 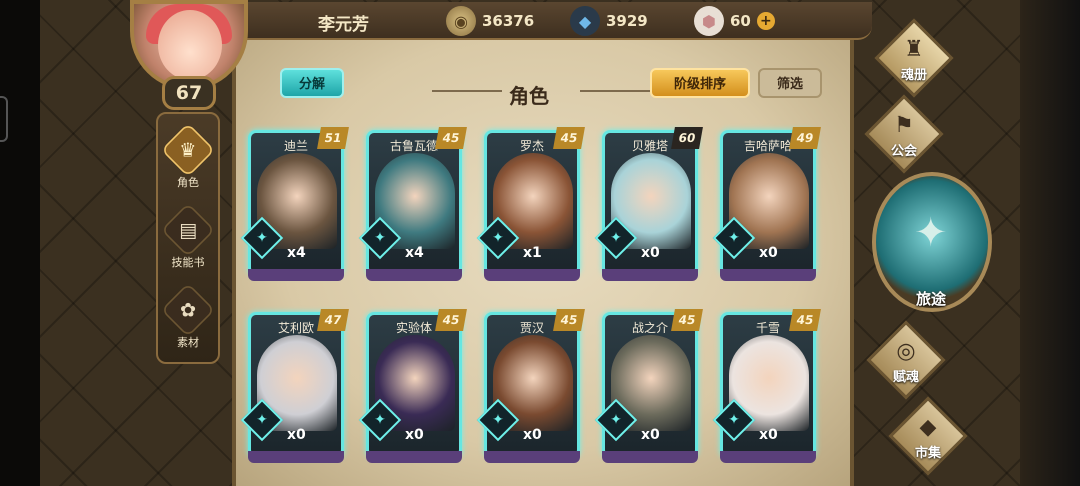 What do you see at coordinates (648, 204) in the screenshot?
I see `character-card: 贝雅塔 60 ✦ x0` at bounding box center [648, 204].